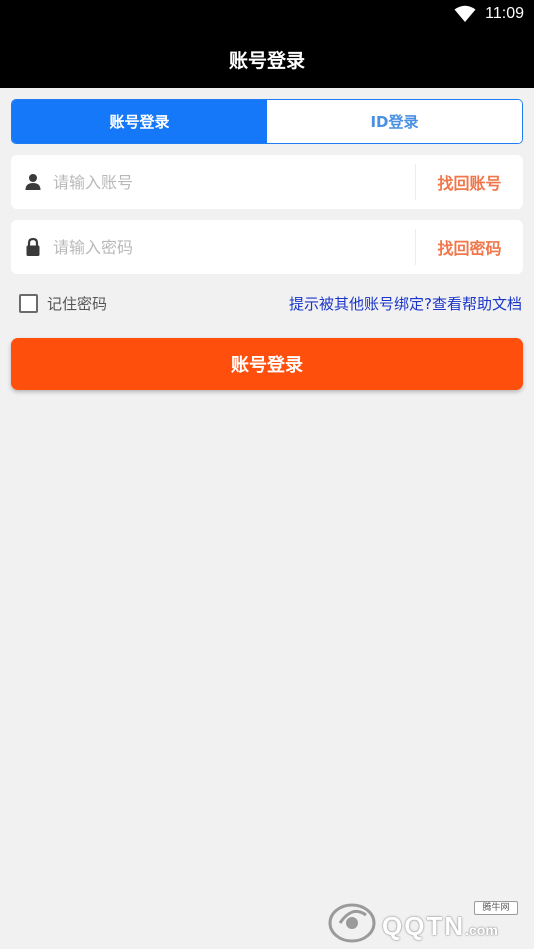 The height and width of the screenshot is (949, 534). Describe the element at coordinates (234, 247) in the screenshot. I see `password-input` at that location.